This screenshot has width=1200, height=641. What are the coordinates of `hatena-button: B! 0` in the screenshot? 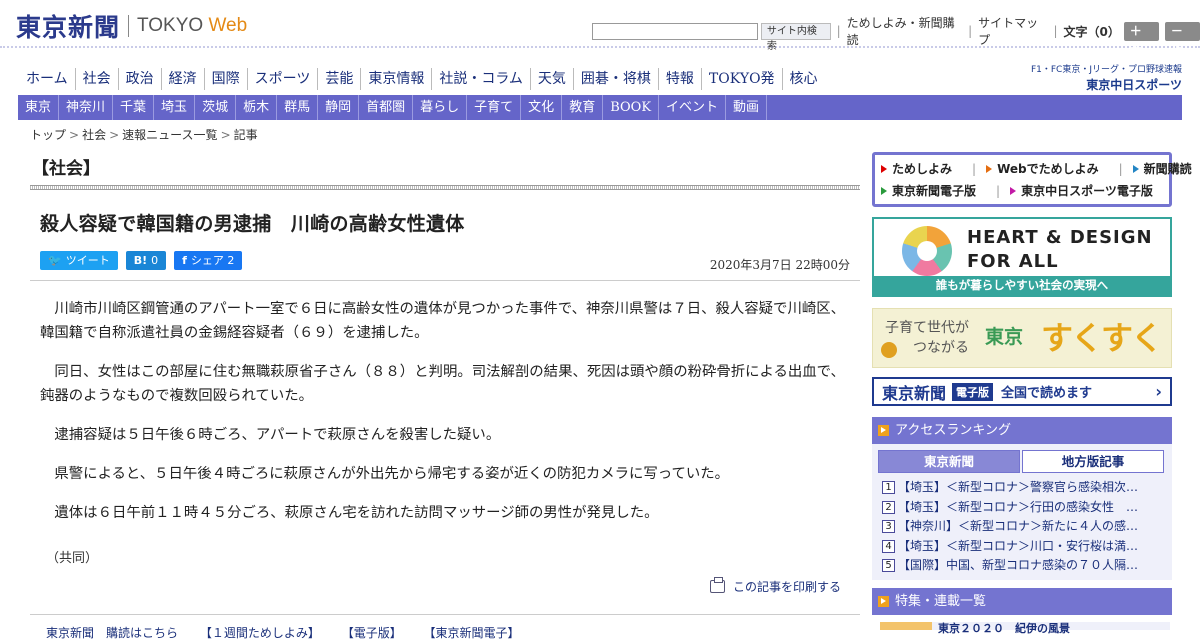 It's located at (146, 260).